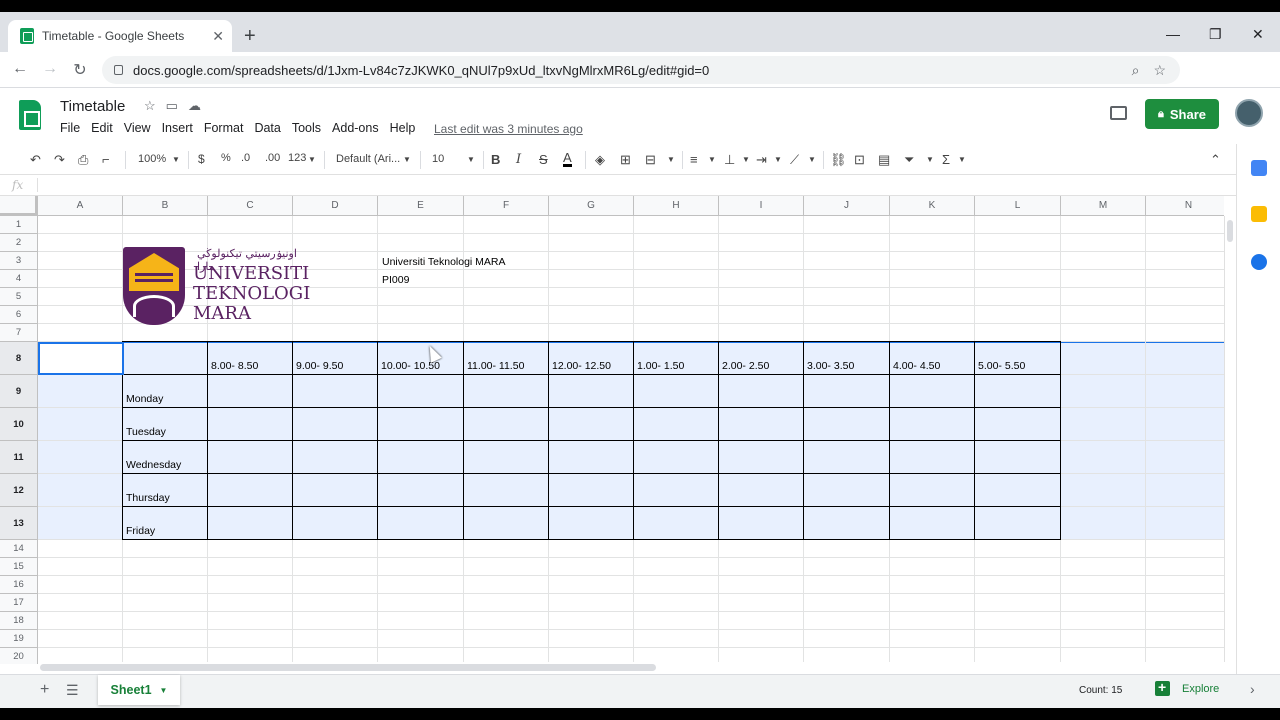 The height and width of the screenshot is (720, 1280). What do you see at coordinates (19, 585) in the screenshot?
I see `row-header-16: 16` at bounding box center [19, 585].